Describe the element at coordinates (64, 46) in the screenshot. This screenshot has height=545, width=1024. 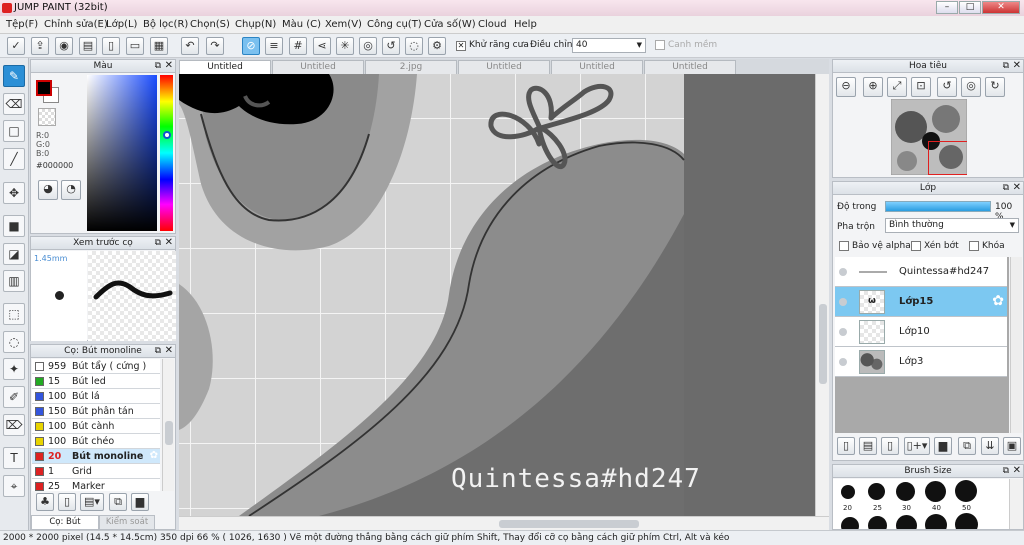
I see `comment-icon: ◉` at that location.